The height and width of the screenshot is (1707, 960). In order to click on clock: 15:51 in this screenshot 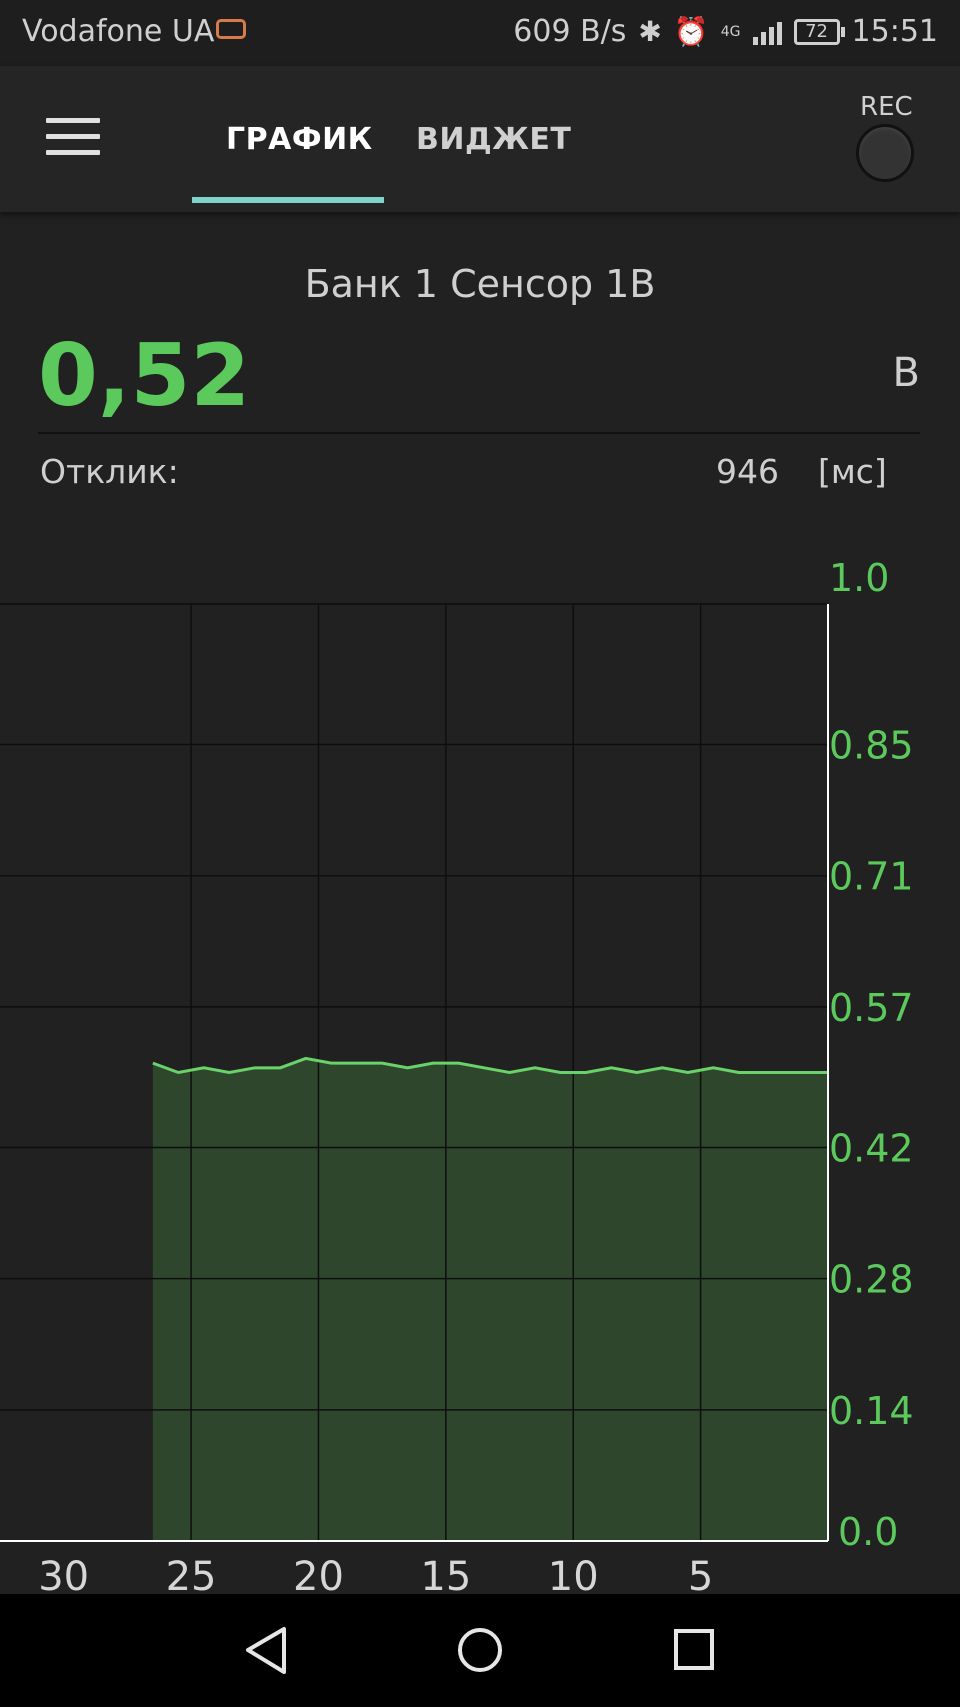, I will do `click(894, 31)`.